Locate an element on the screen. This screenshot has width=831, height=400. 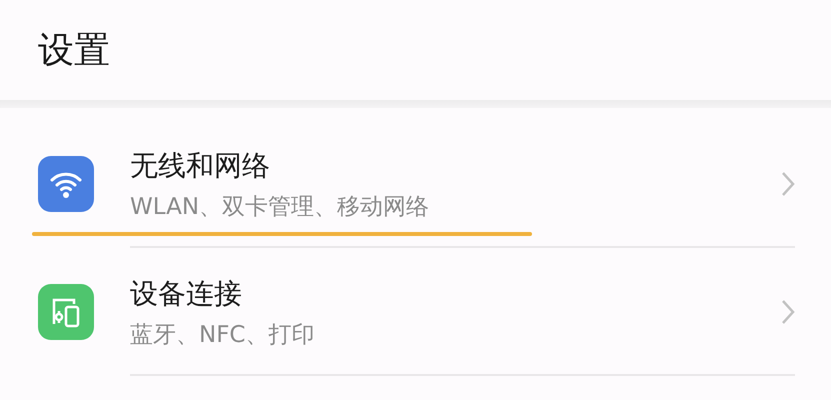
item-title: 设备连接 is located at coordinates (186, 294).